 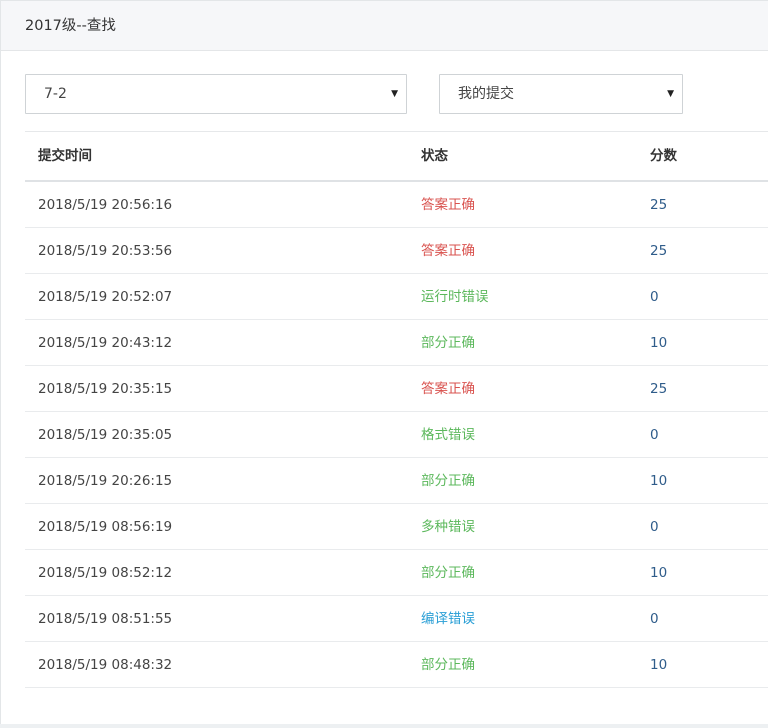 What do you see at coordinates (105, 297) in the screenshot?
I see `submission-time: 2018/5/19 20:52:07` at bounding box center [105, 297].